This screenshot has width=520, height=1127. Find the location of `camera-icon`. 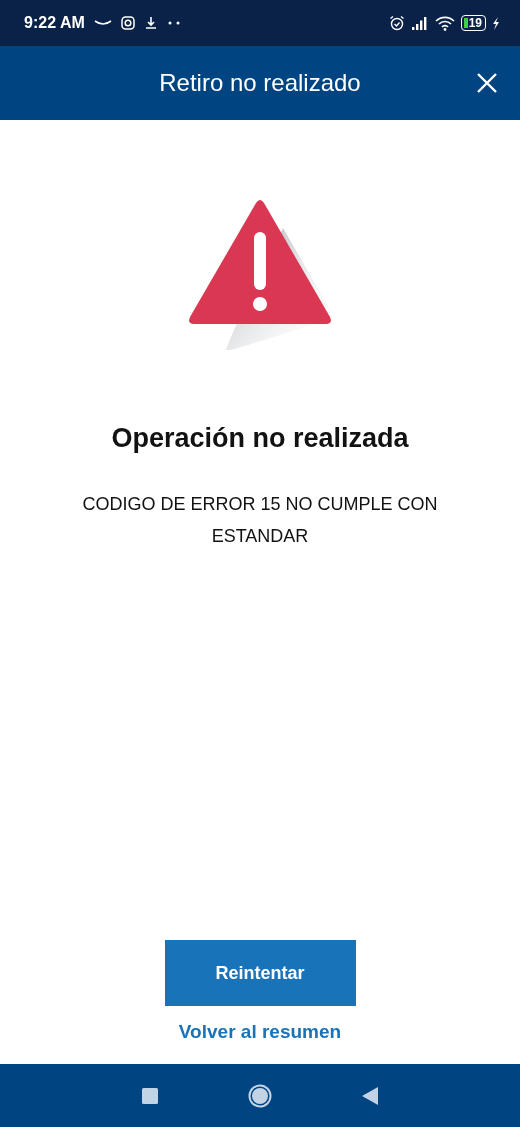

camera-icon is located at coordinates (127, 23).